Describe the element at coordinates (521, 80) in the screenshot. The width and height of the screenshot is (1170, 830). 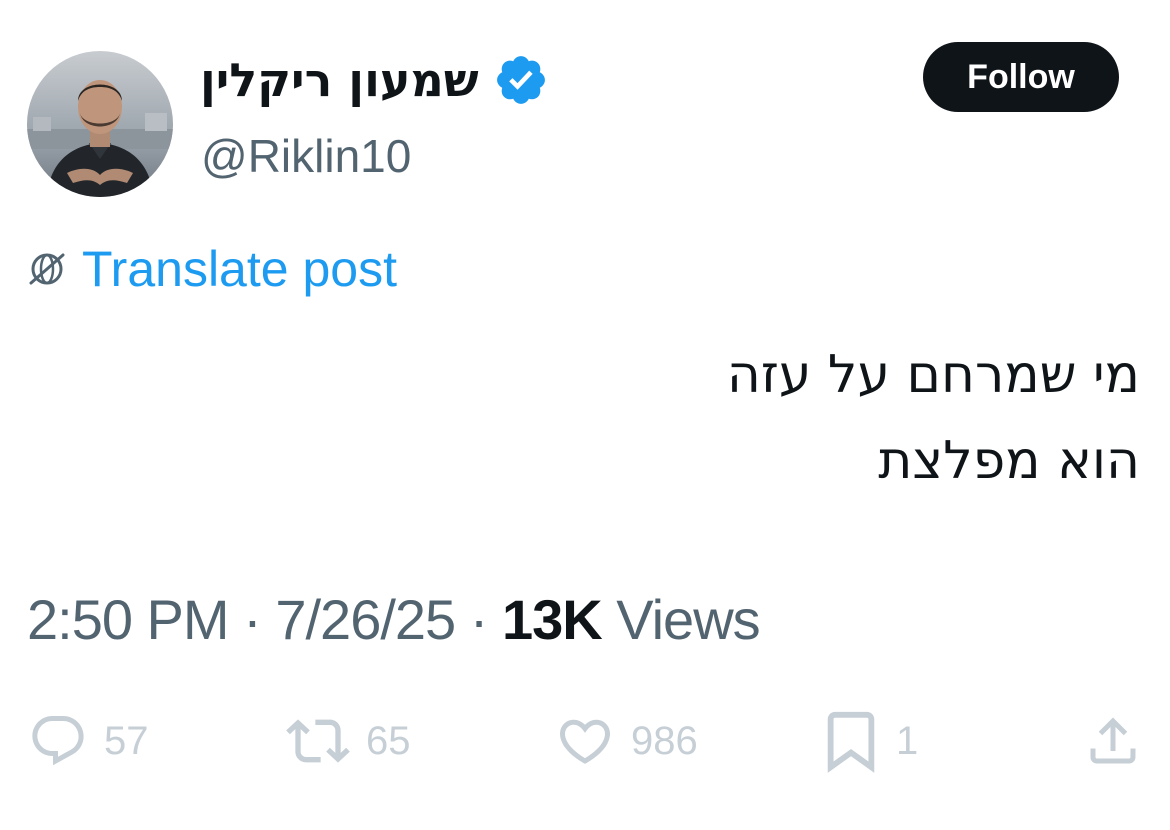
I see `verified-badge-icon` at that location.